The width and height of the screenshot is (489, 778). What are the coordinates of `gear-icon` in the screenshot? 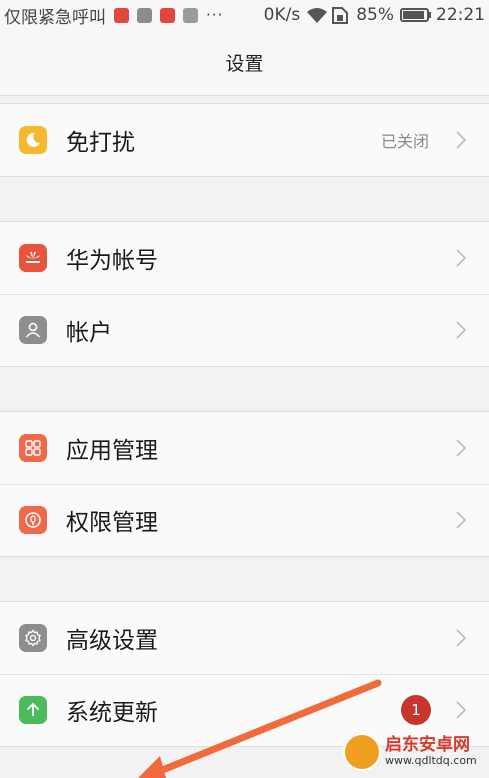 It's located at (33, 638).